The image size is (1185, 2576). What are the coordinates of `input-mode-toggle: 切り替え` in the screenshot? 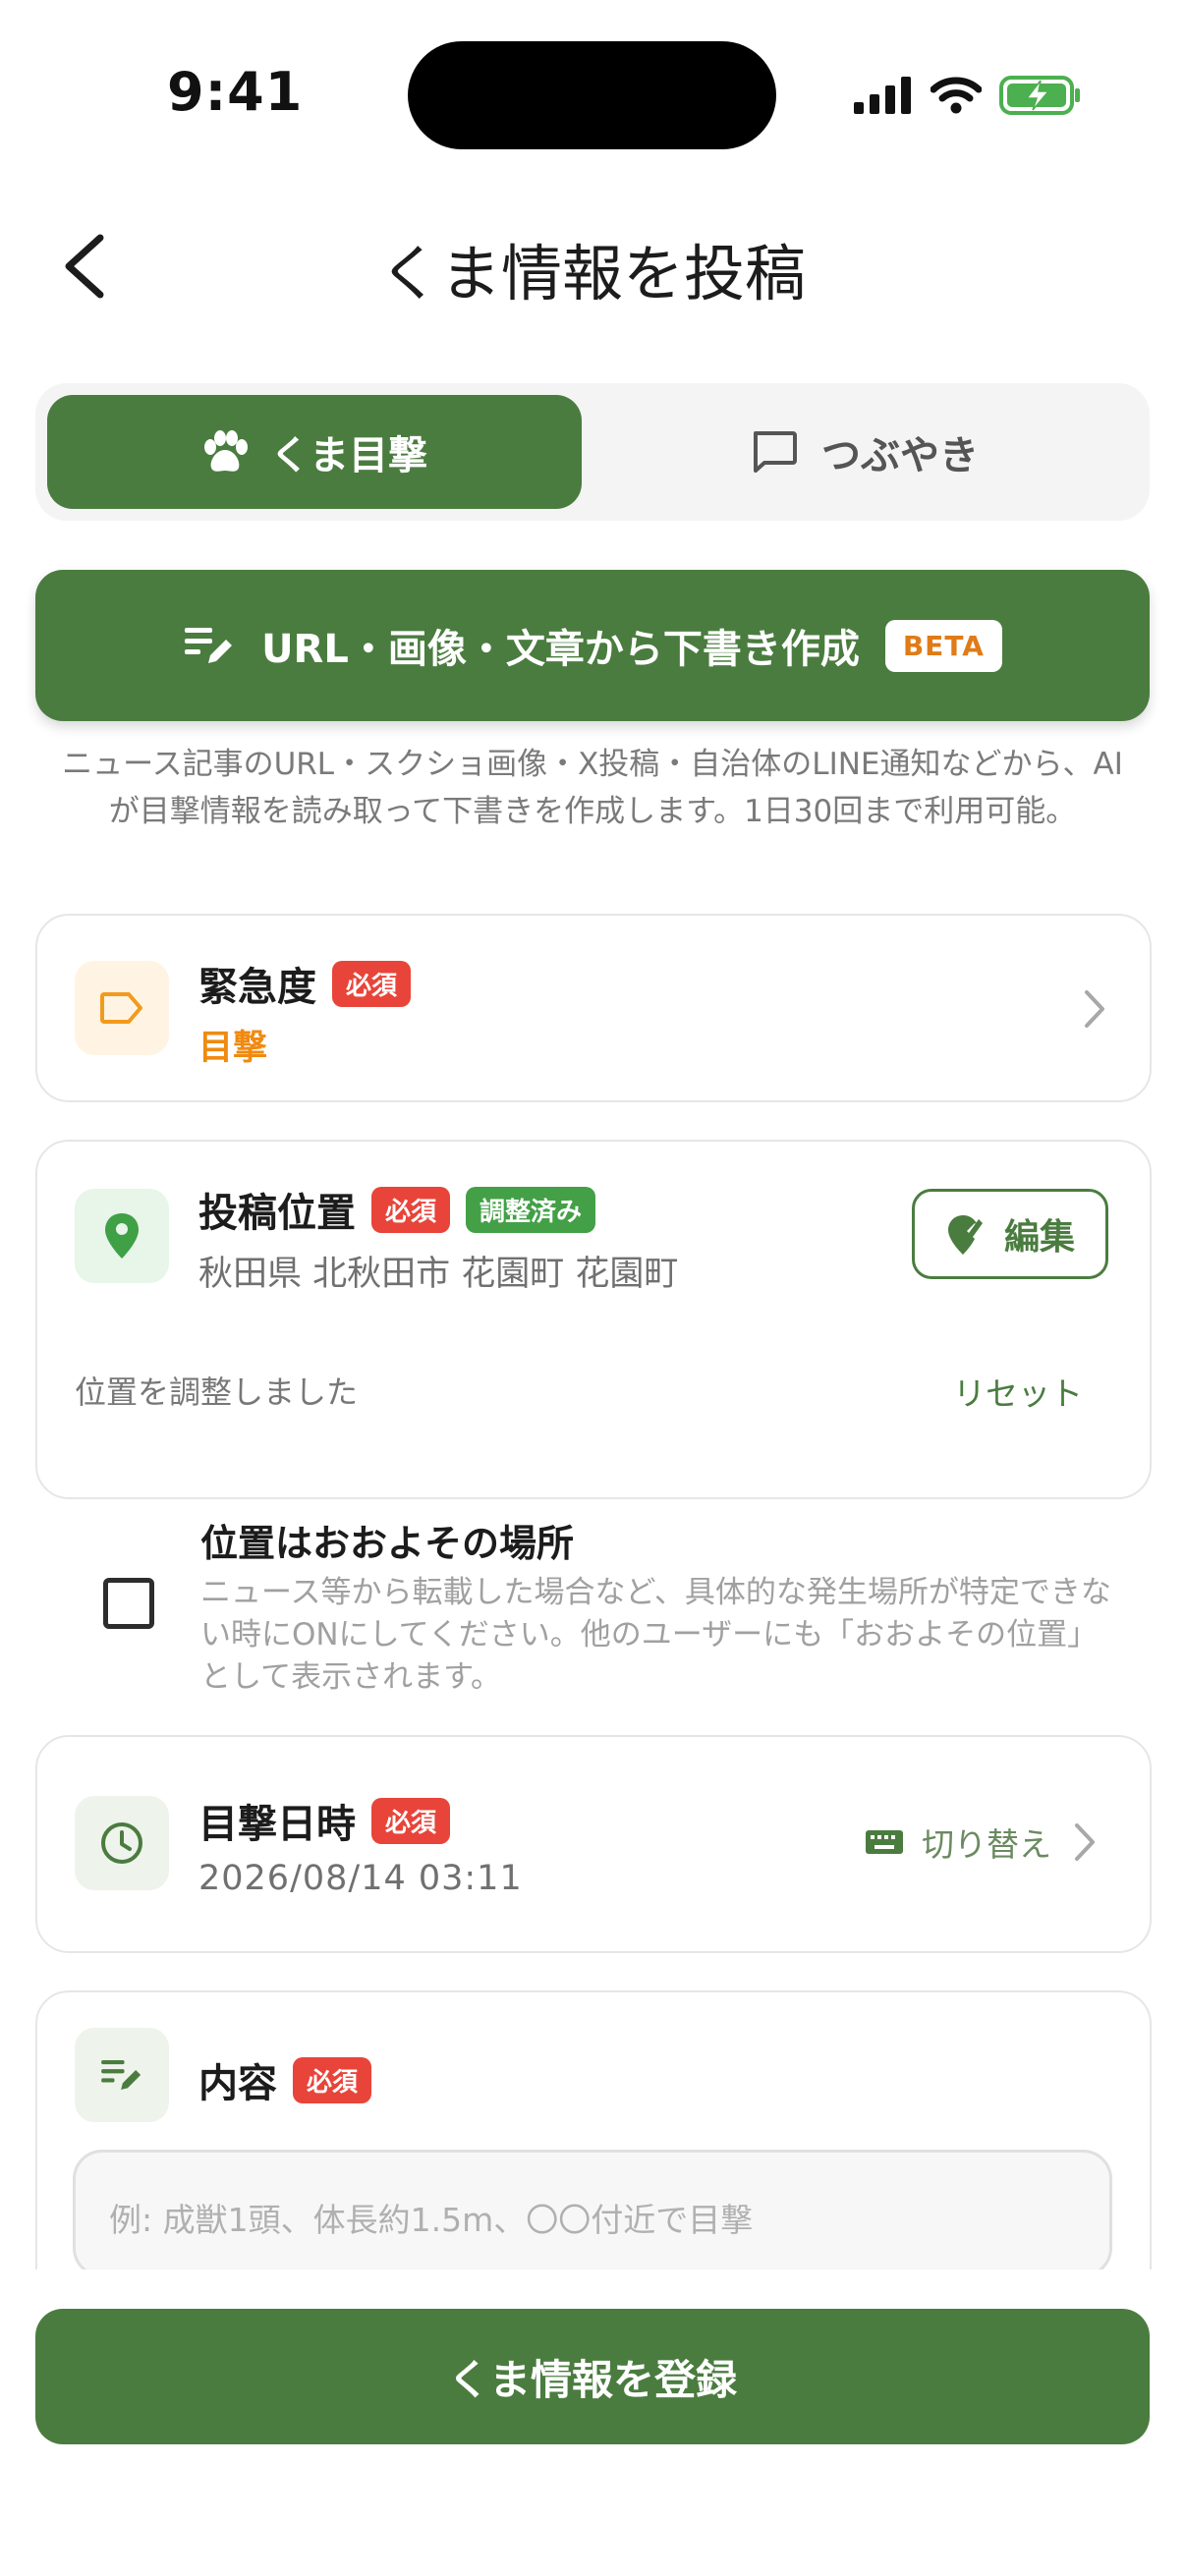 It's located at (982, 1842).